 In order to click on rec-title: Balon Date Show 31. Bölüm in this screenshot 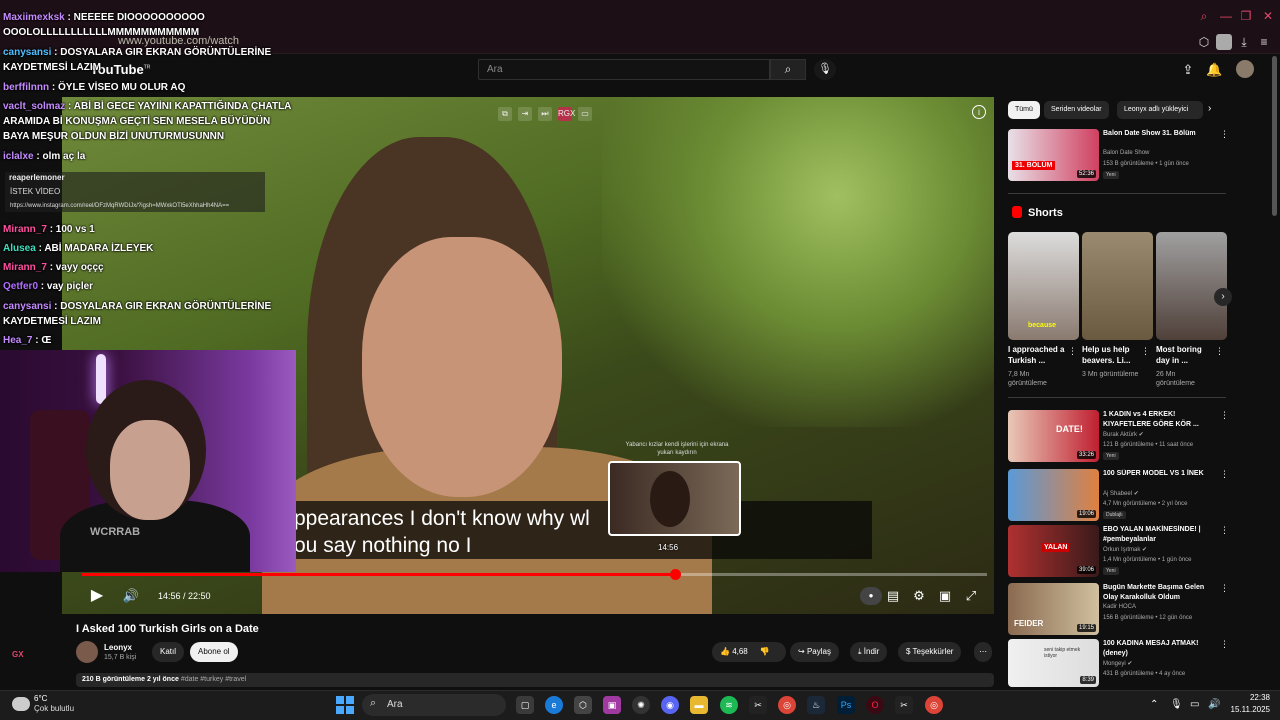, I will do `click(1159, 134)`.